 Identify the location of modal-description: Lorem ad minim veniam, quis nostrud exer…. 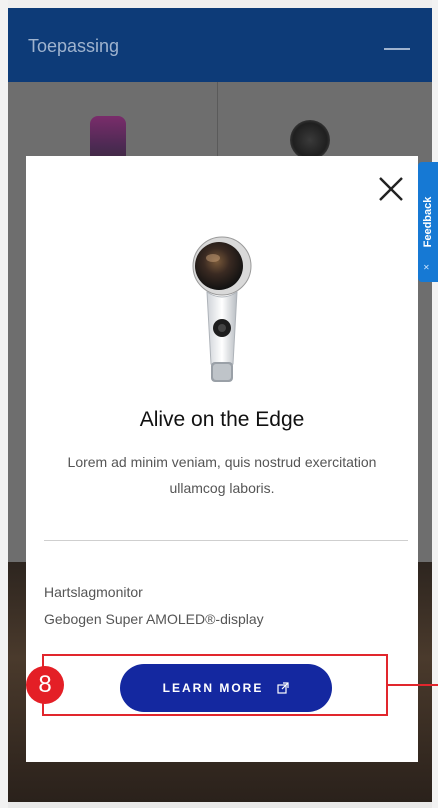
(222, 475).